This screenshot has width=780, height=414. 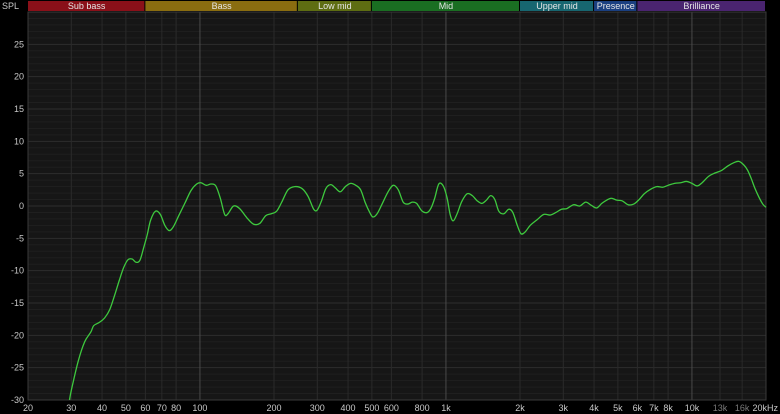 What do you see at coordinates (618, 408) in the screenshot?
I see `x-tick-label: 5k` at bounding box center [618, 408].